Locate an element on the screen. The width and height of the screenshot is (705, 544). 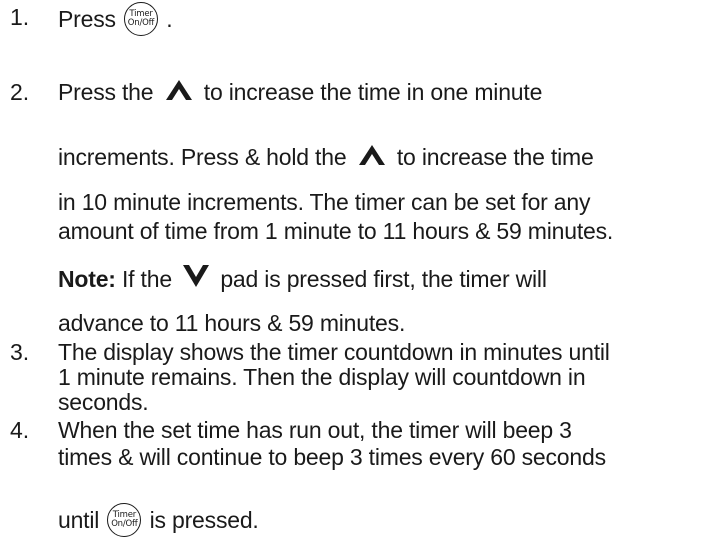
step-2-number: 2. is located at coordinates (20, 92).